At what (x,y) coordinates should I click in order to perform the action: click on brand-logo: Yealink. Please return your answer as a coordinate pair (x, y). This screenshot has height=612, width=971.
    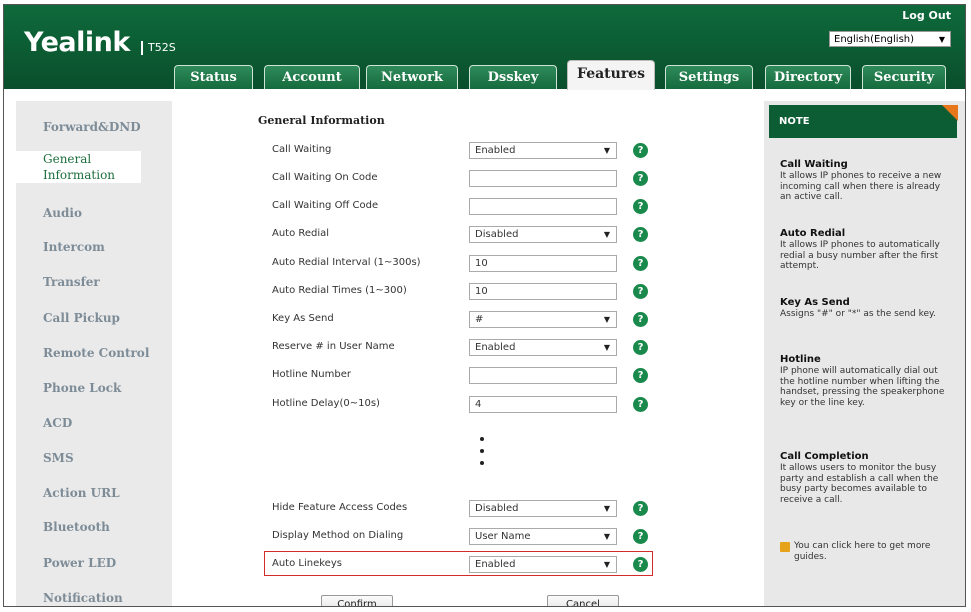
    Looking at the image, I should click on (77, 42).